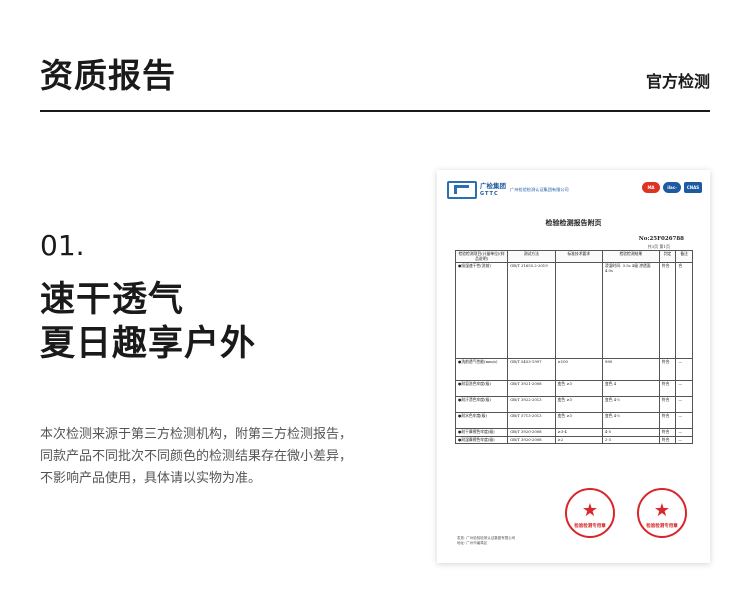 The height and width of the screenshot is (595, 750). I want to click on report-title: 检验检测报告附页, so click(573, 222).